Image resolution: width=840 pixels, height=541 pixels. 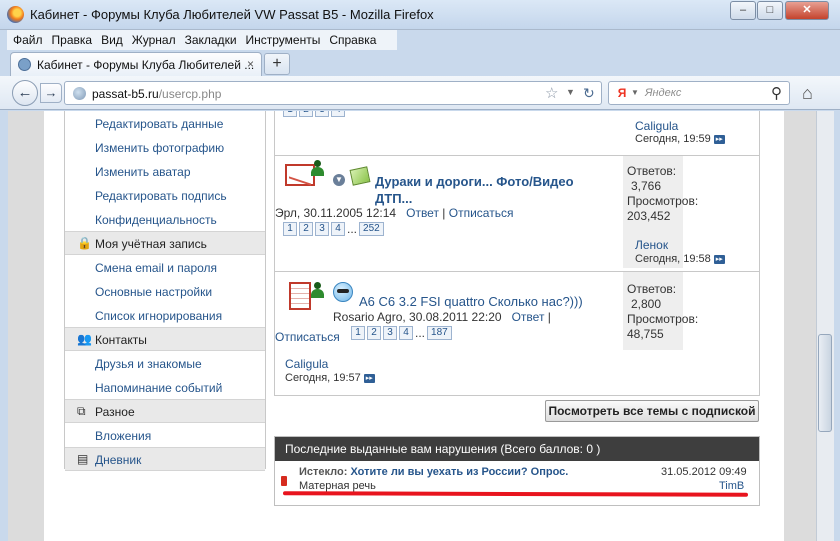 What do you see at coordinates (250, 64) in the screenshot?
I see `tab-close-icon: ×` at bounding box center [250, 64].